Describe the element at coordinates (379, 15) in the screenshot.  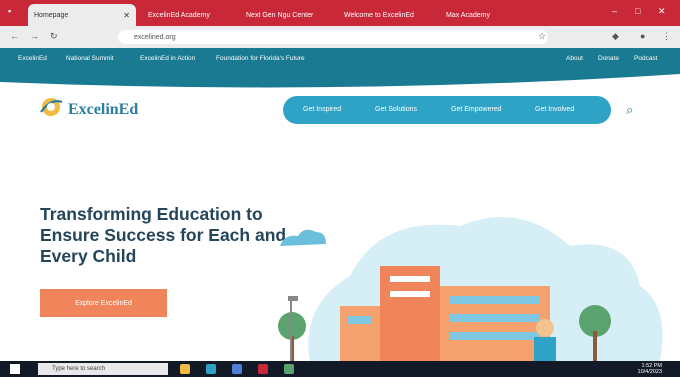
I see `tab-label: Welcome to ExcelinEd` at that location.